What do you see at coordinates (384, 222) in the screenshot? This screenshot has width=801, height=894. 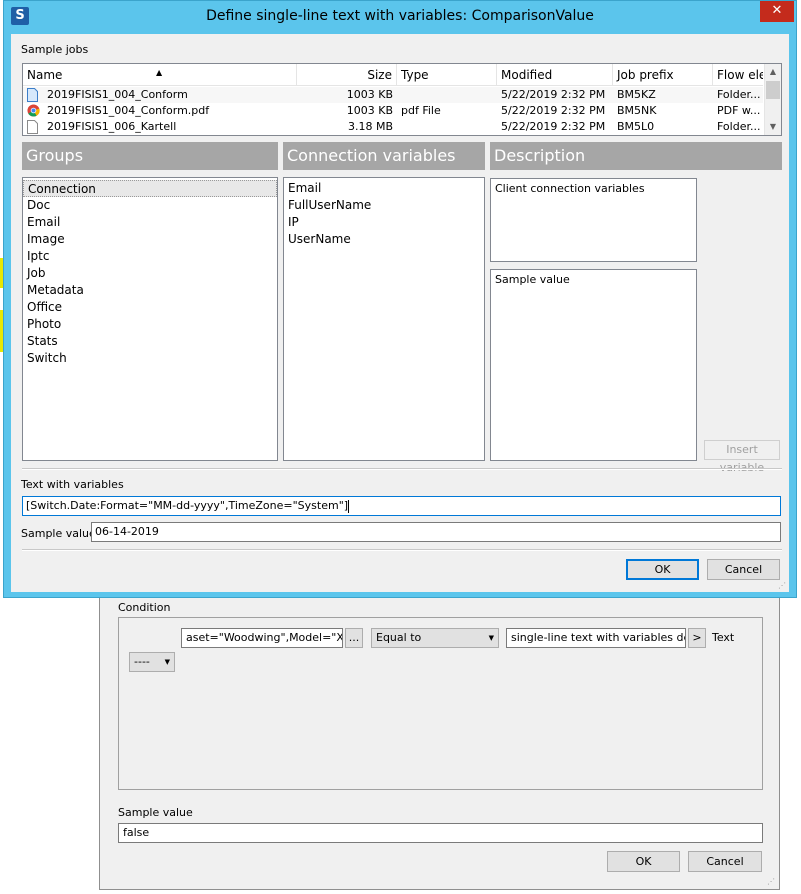 I see `list-item: IP` at bounding box center [384, 222].